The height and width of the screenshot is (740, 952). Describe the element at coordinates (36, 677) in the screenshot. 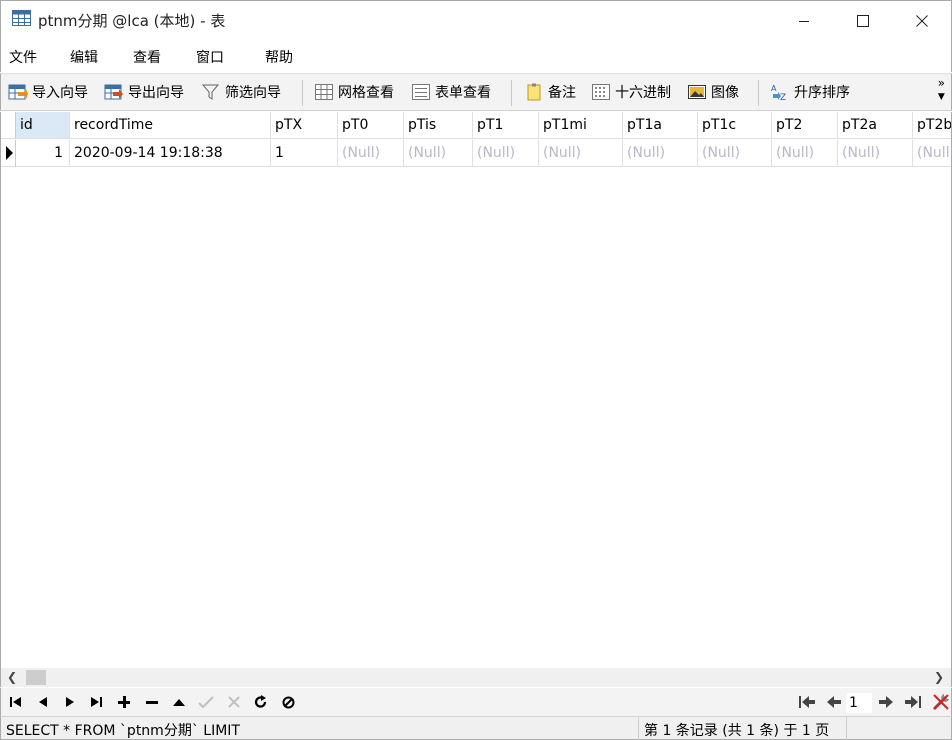

I see `scrollbar-thumb` at that location.